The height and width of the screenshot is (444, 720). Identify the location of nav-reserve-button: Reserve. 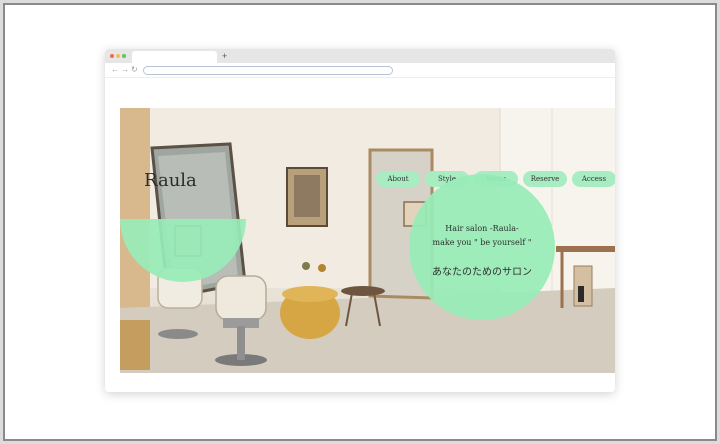
(545, 179).